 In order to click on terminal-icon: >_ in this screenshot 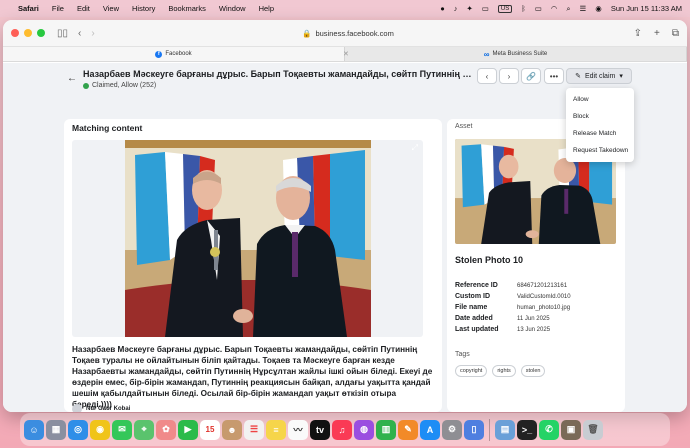, I will do `click(527, 429)`.